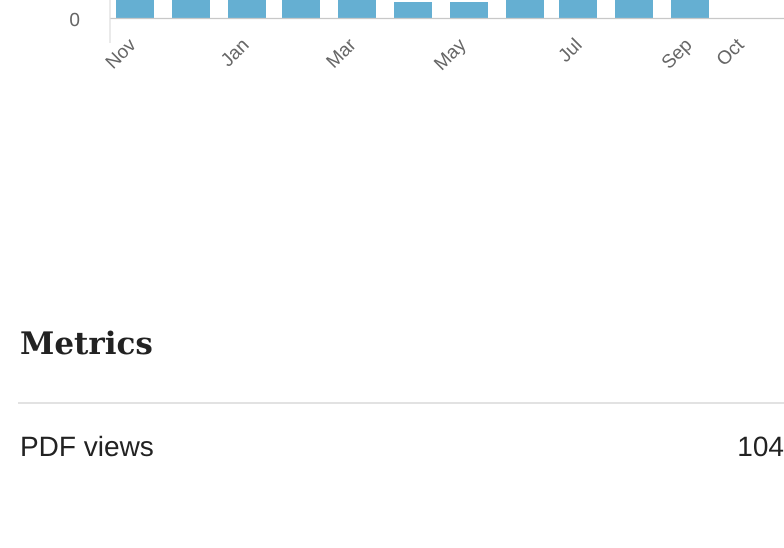  Describe the element at coordinates (450, 54) in the screenshot. I see `x-axis-label: May` at that location.